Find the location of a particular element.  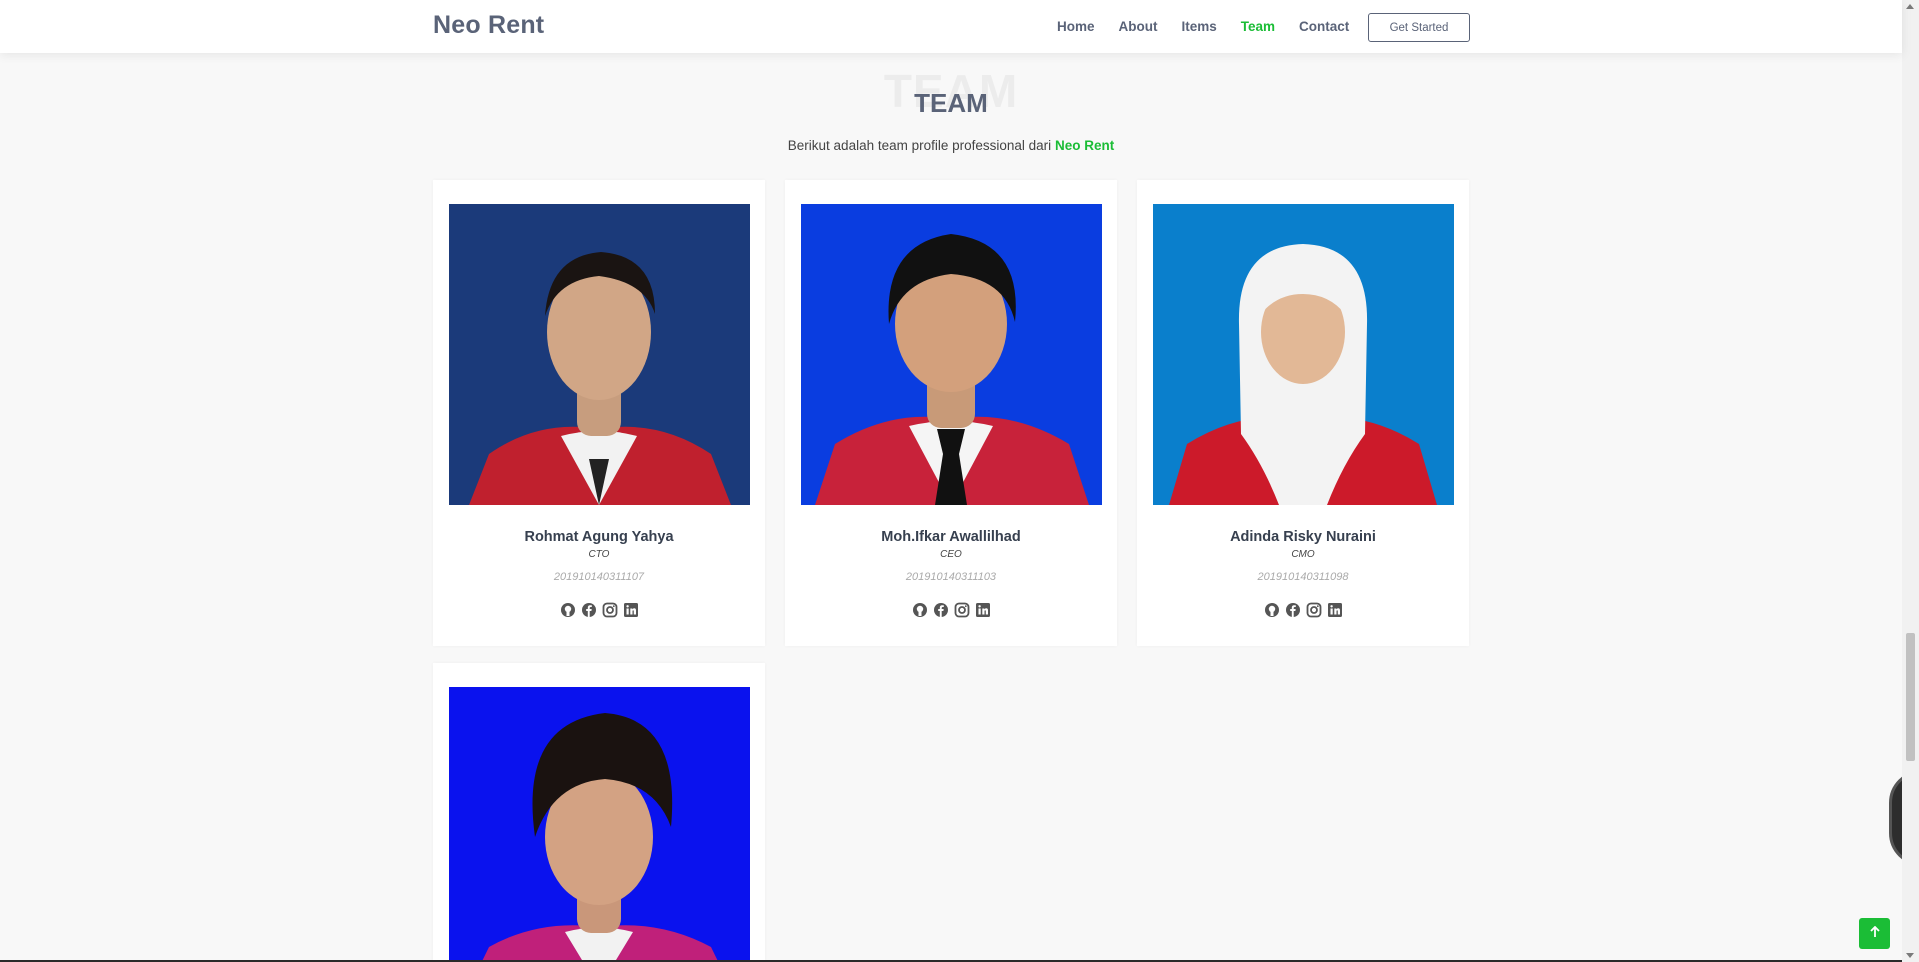

nav-about: About is located at coordinates (1138, 26).